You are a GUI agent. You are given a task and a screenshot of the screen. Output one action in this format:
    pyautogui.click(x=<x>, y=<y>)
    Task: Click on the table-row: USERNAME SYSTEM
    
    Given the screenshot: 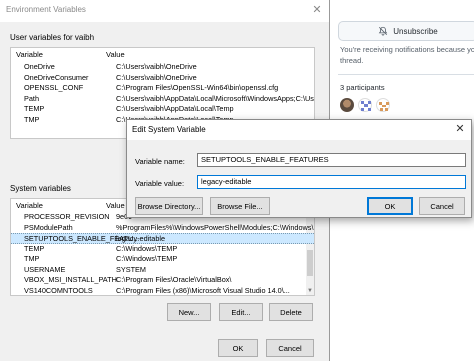 What is the action you would take?
    pyautogui.click(x=162, y=270)
    